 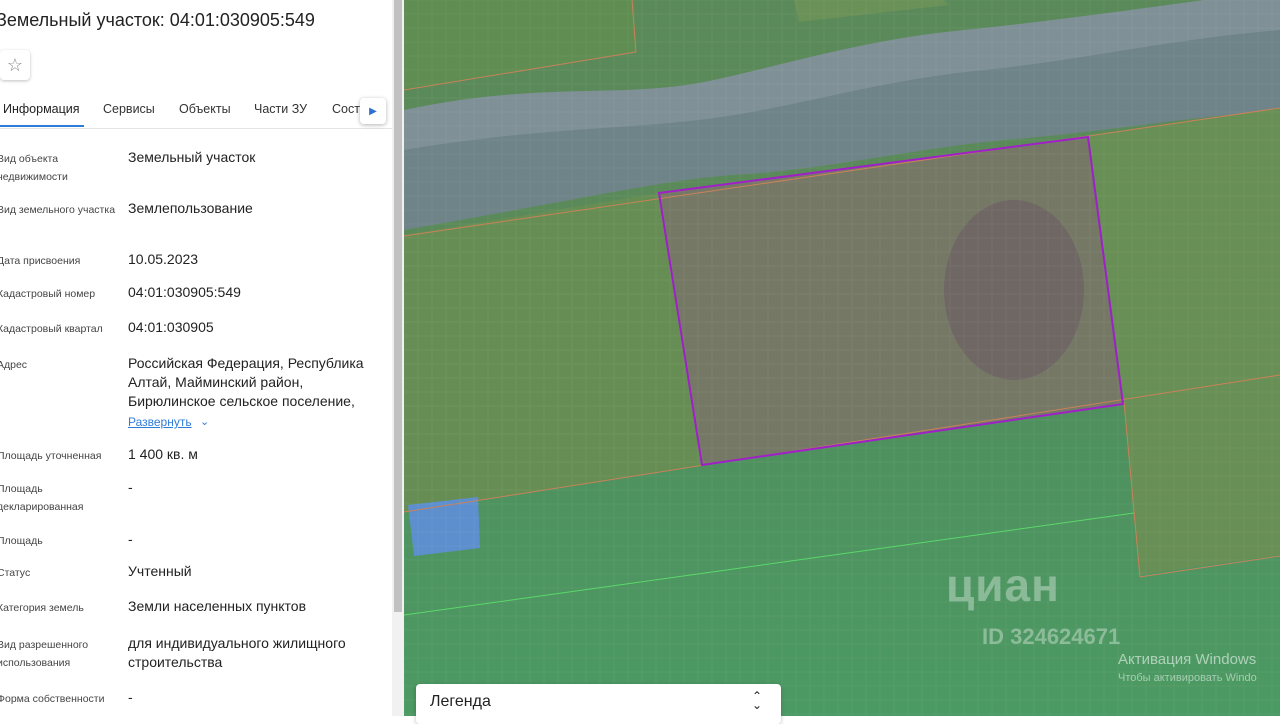 What do you see at coordinates (217, 606) in the screenshot?
I see `field-value: Земли населенных пунктов` at bounding box center [217, 606].